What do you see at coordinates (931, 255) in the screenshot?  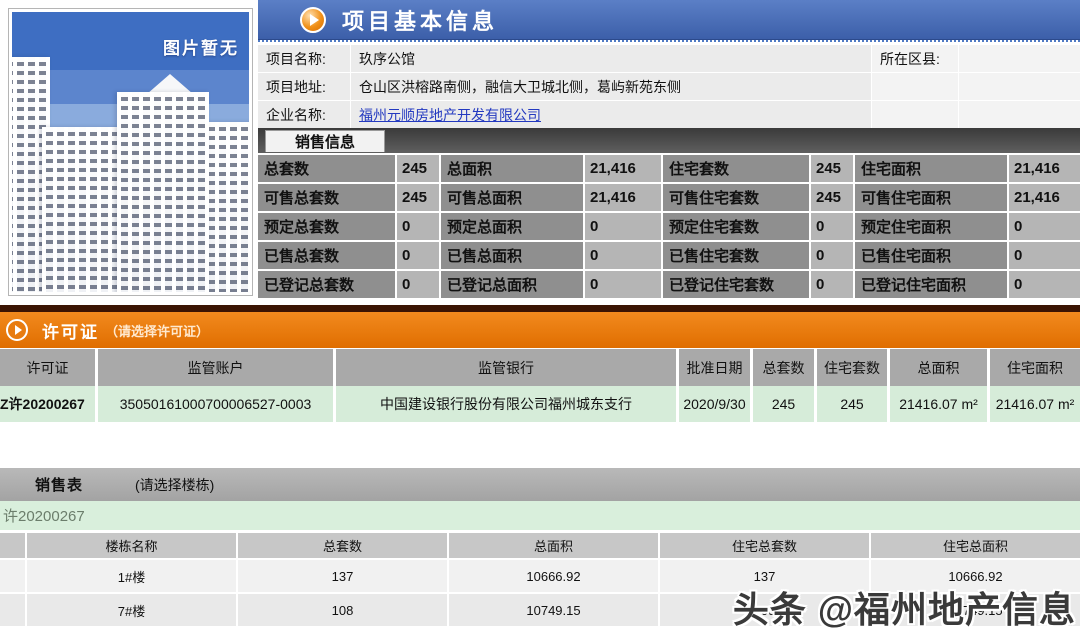 I see `stat-label: 已售住宅面积` at bounding box center [931, 255].